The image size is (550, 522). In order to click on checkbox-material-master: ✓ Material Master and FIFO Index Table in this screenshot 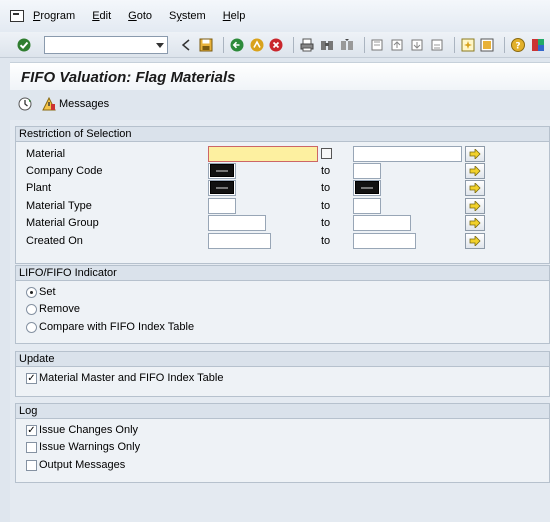, I will do `click(124, 378)`.